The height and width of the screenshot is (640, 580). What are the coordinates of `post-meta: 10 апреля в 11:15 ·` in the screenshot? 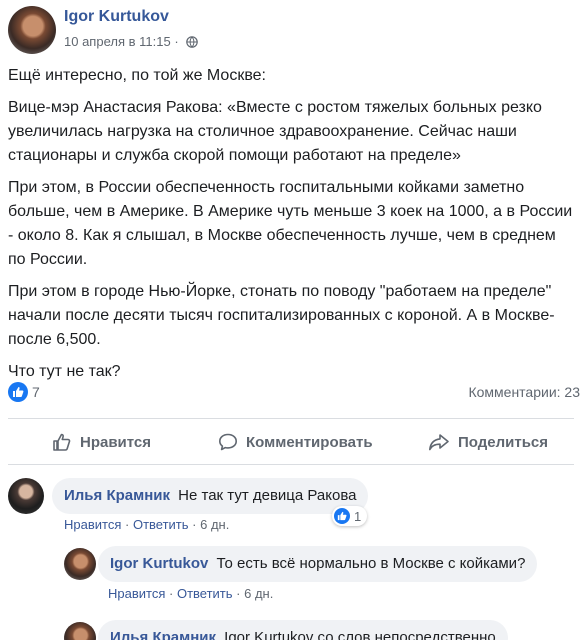 It's located at (131, 41).